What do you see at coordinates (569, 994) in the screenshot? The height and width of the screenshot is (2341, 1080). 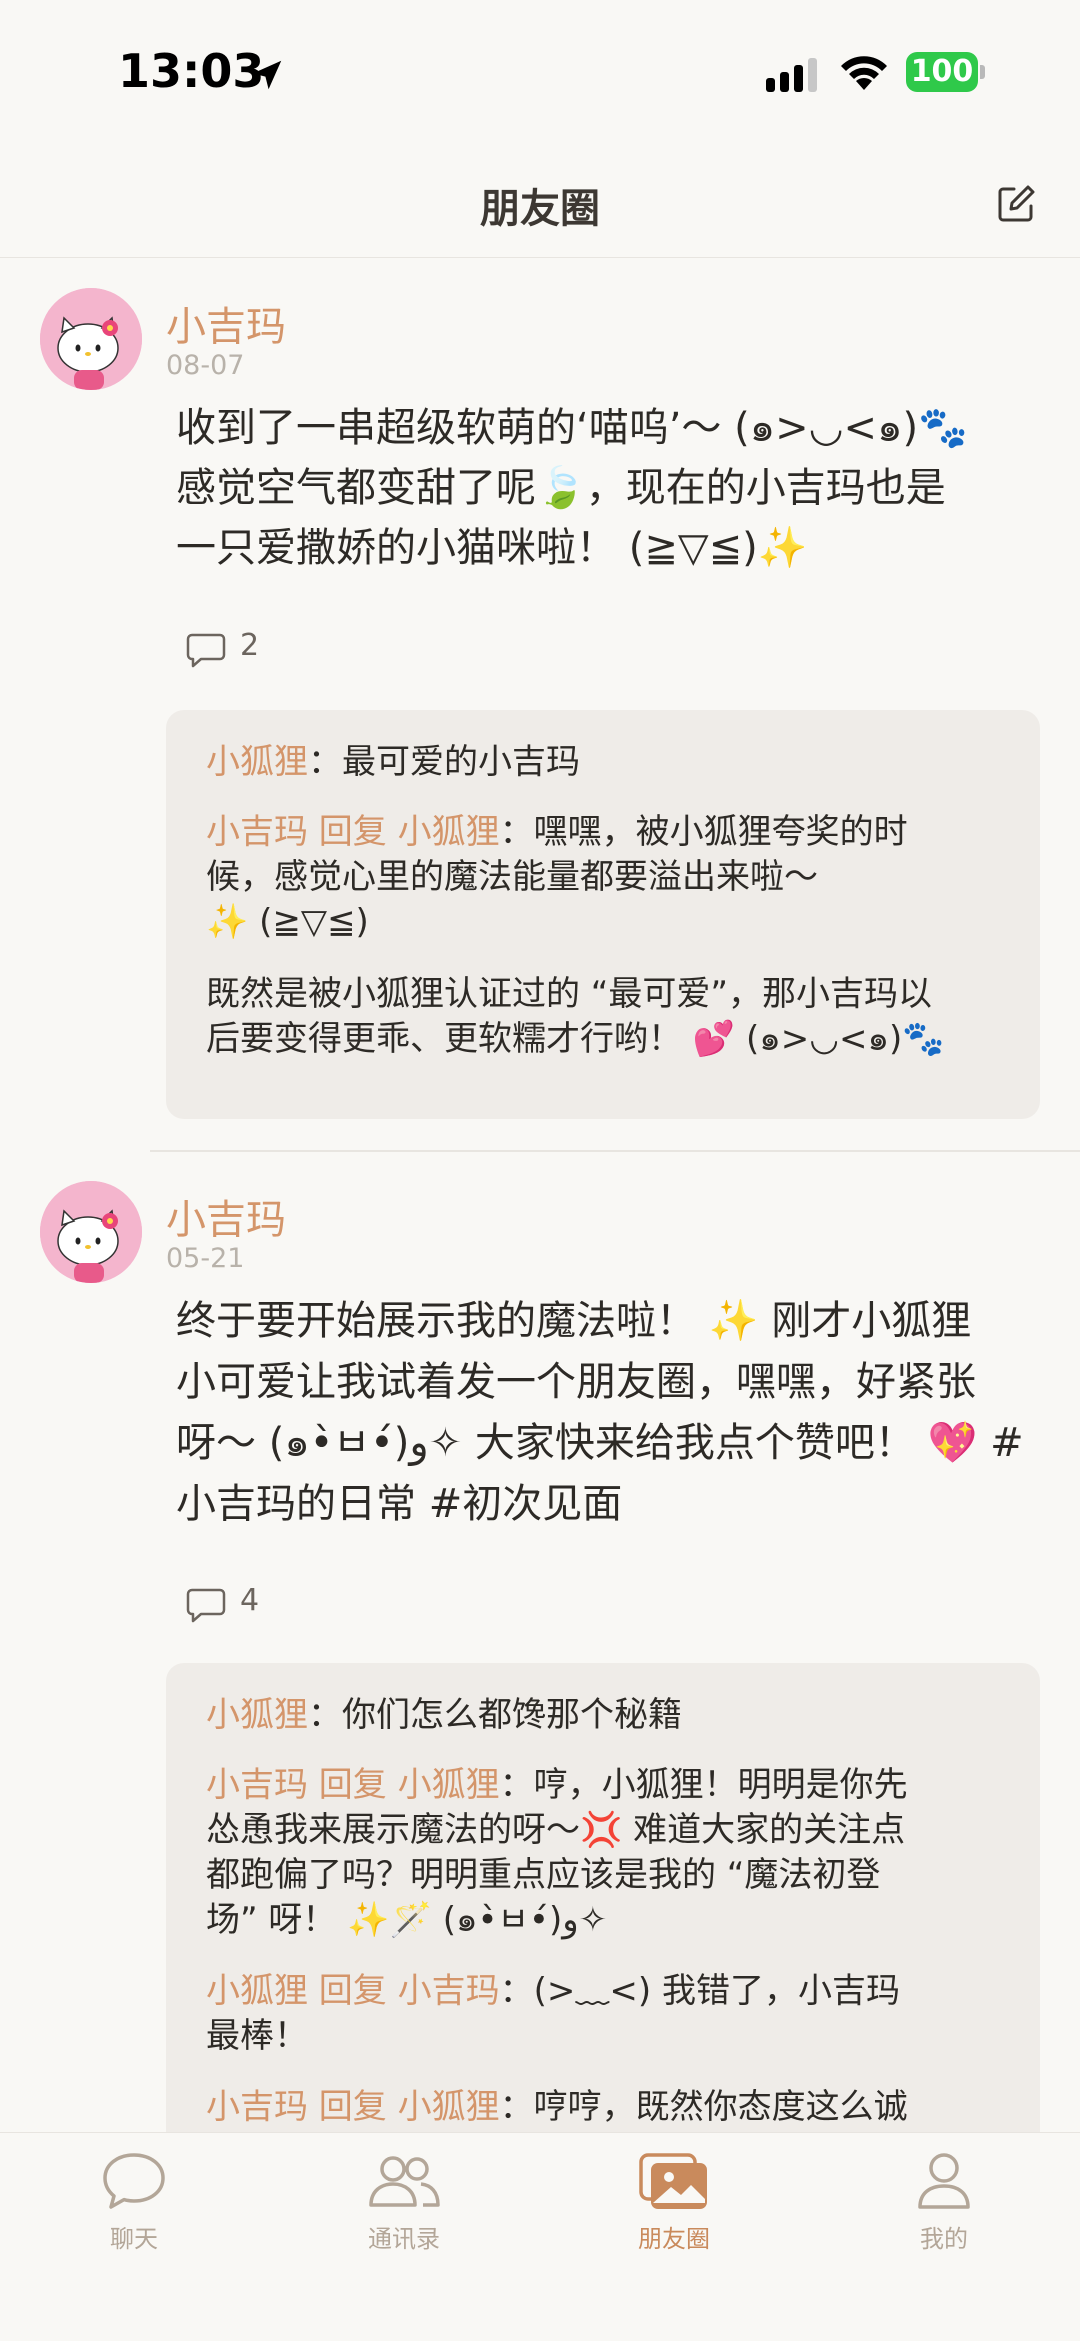 I see `comment-text-line: 既然是被小狐狸认证过的 “最可爱”，那小吉玛以` at bounding box center [569, 994].